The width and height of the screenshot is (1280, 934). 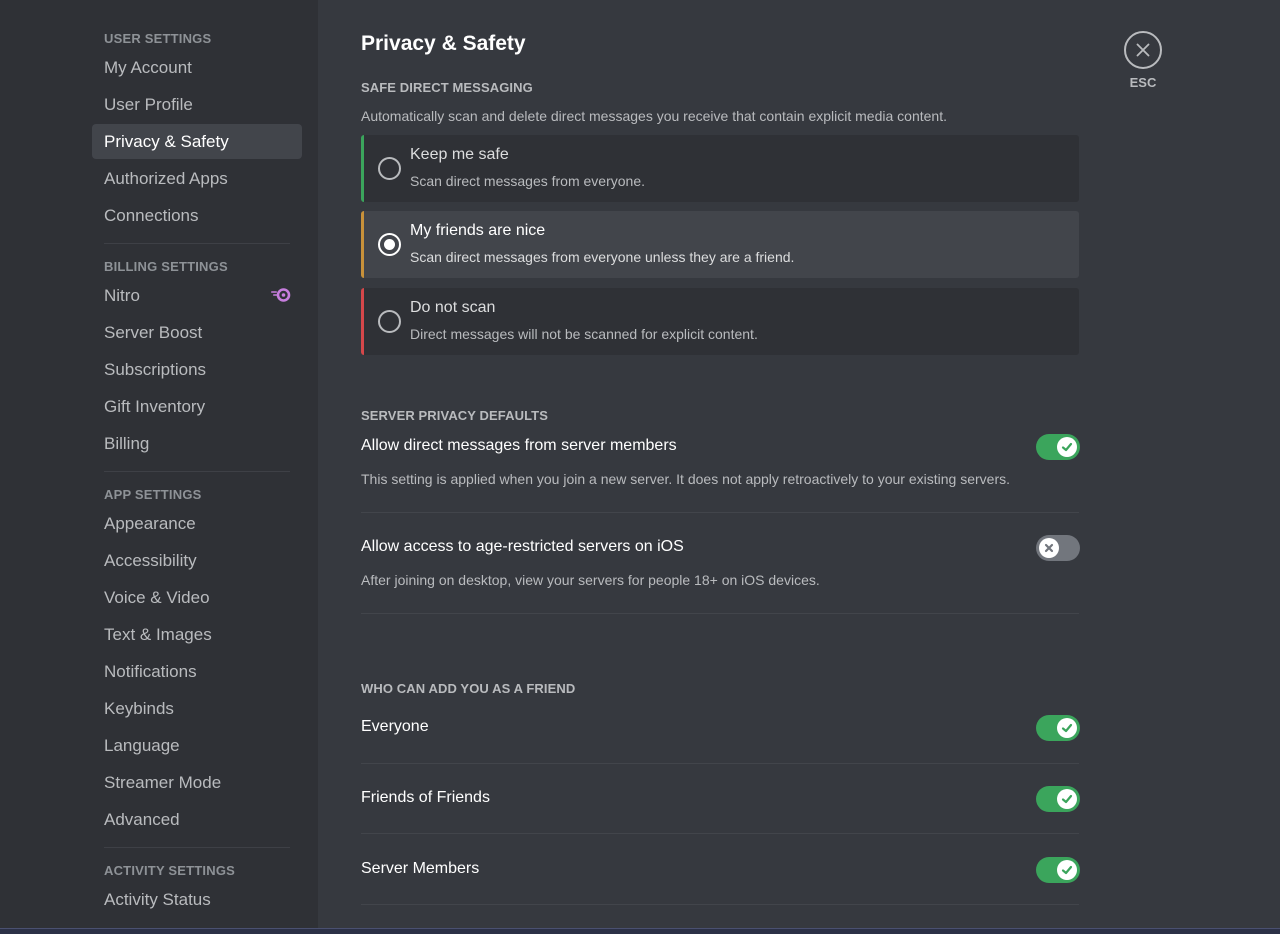 What do you see at coordinates (170, 870) in the screenshot?
I see `sidebar-header-activity-settings: ACTIVITY SETTINGS` at bounding box center [170, 870].